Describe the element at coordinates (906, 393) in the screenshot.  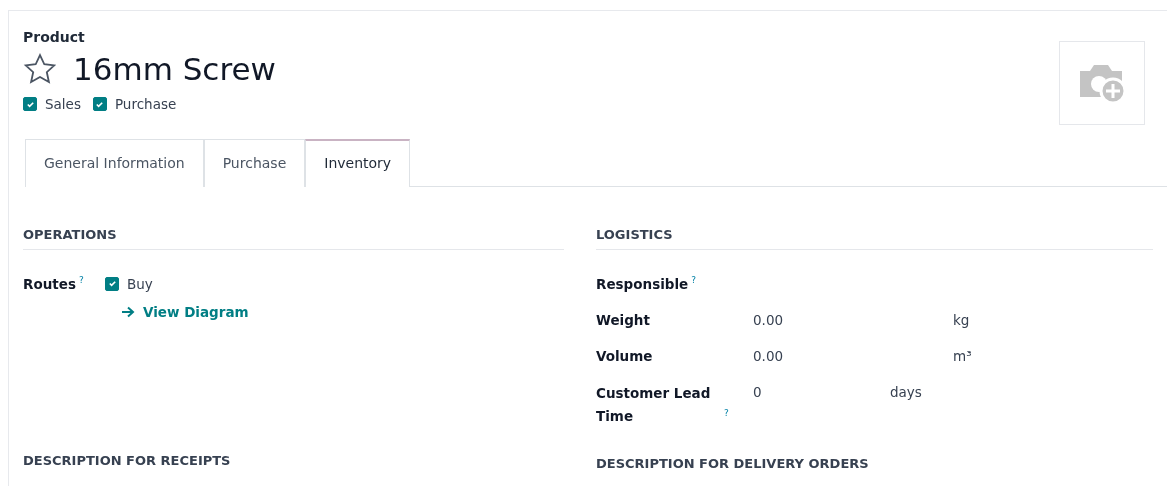
I see `unit-label: days` at that location.